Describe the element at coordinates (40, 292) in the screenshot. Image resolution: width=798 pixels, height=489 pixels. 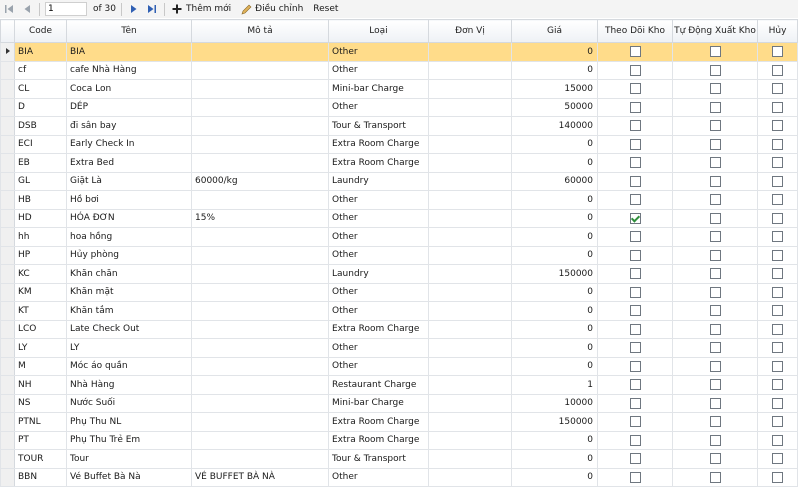
I see `cell-code: KM` at that location.